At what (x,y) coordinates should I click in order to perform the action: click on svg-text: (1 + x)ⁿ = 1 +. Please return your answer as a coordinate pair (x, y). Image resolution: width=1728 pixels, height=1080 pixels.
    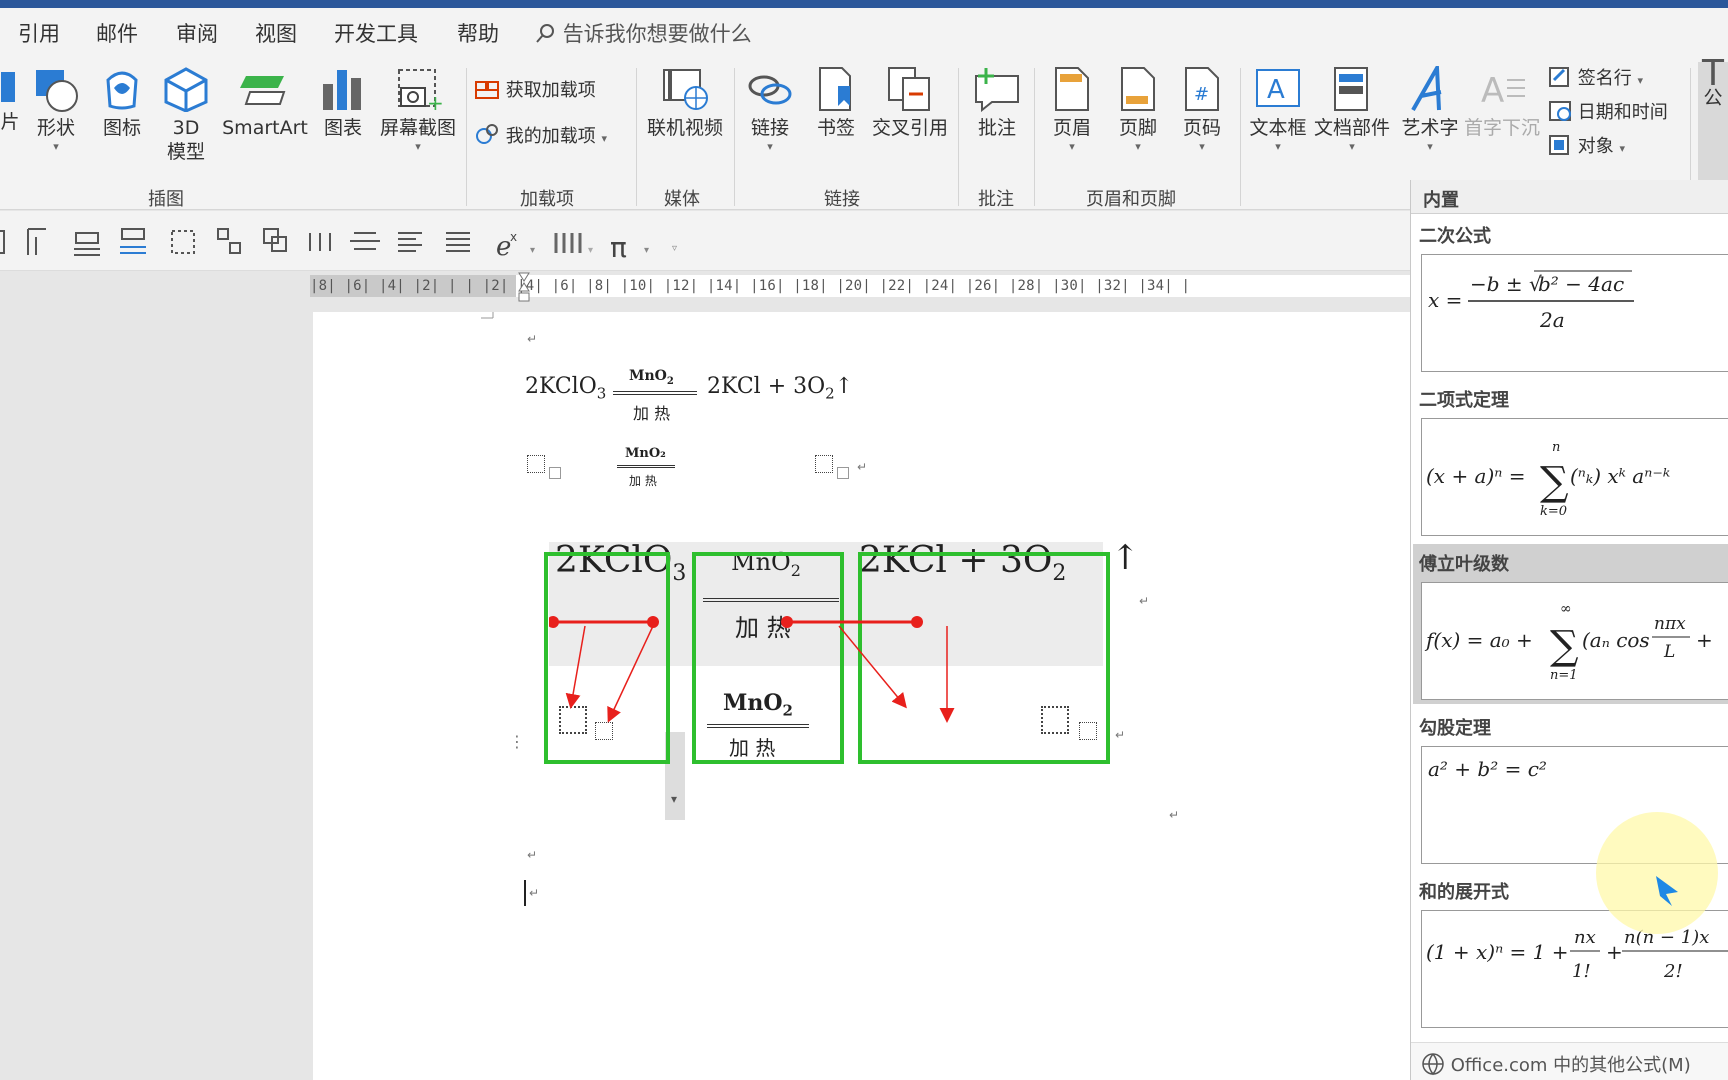
    Looking at the image, I should click on (1497, 952).